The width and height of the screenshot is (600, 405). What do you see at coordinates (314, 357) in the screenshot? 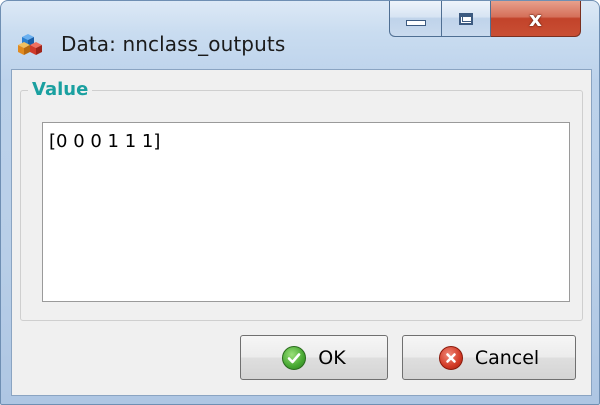
I see `ok-button: OK` at bounding box center [314, 357].